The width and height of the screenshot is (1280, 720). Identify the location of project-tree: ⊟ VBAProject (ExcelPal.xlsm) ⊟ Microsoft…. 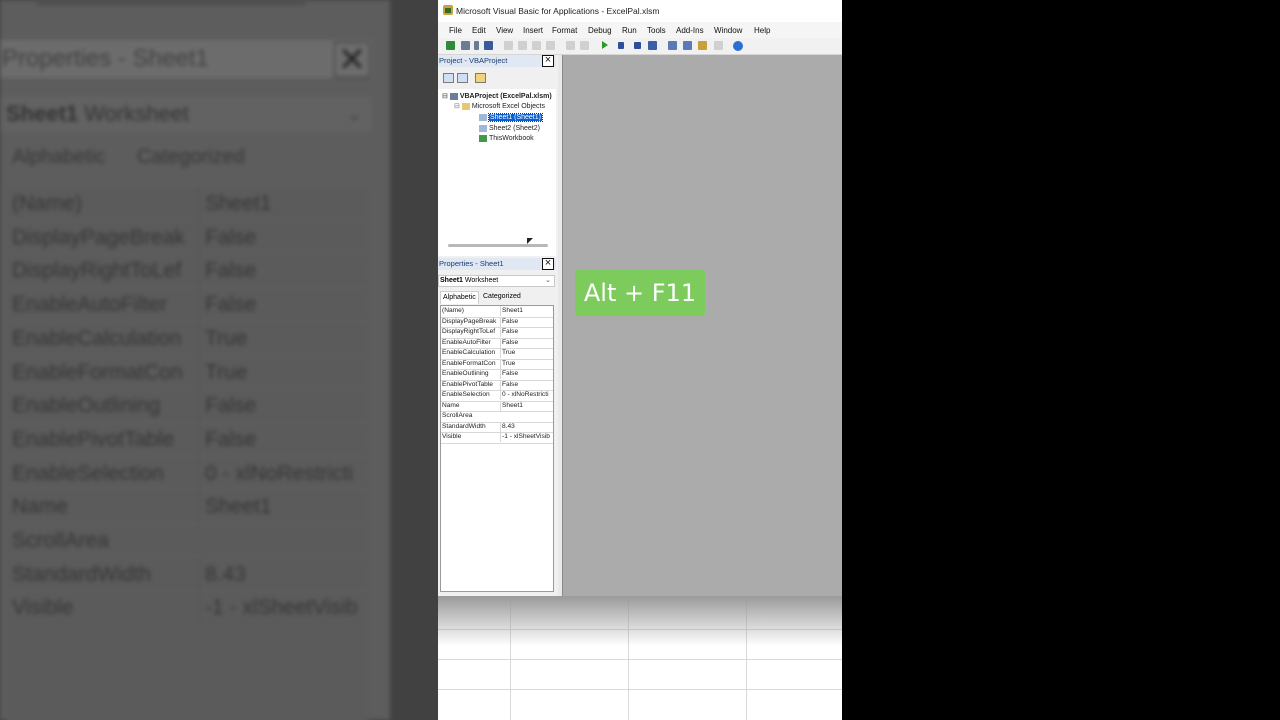
(497, 172).